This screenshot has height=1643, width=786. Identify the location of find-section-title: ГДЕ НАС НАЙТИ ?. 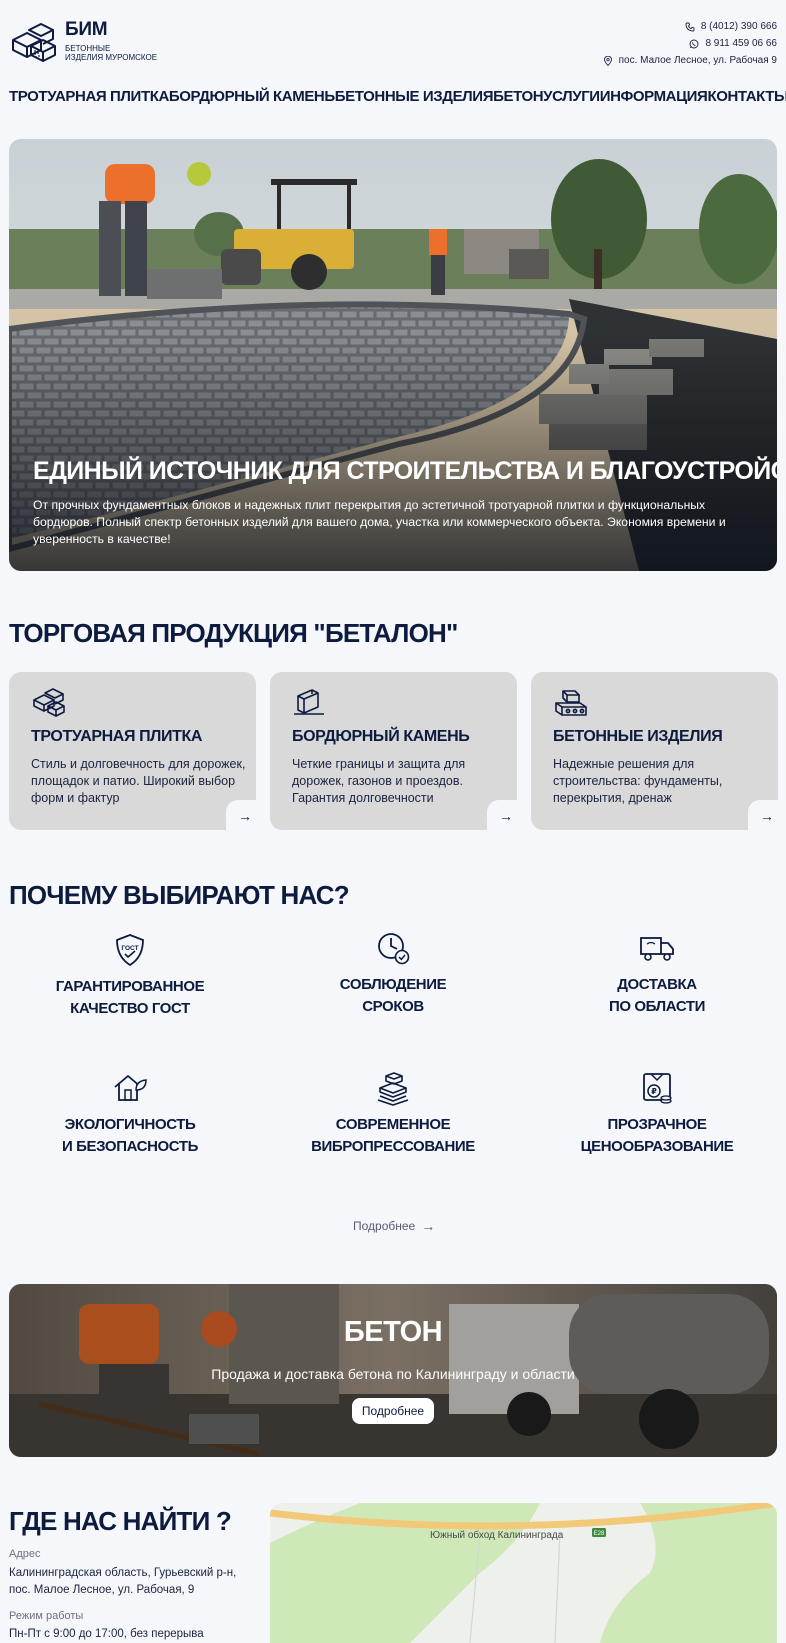
(120, 1521).